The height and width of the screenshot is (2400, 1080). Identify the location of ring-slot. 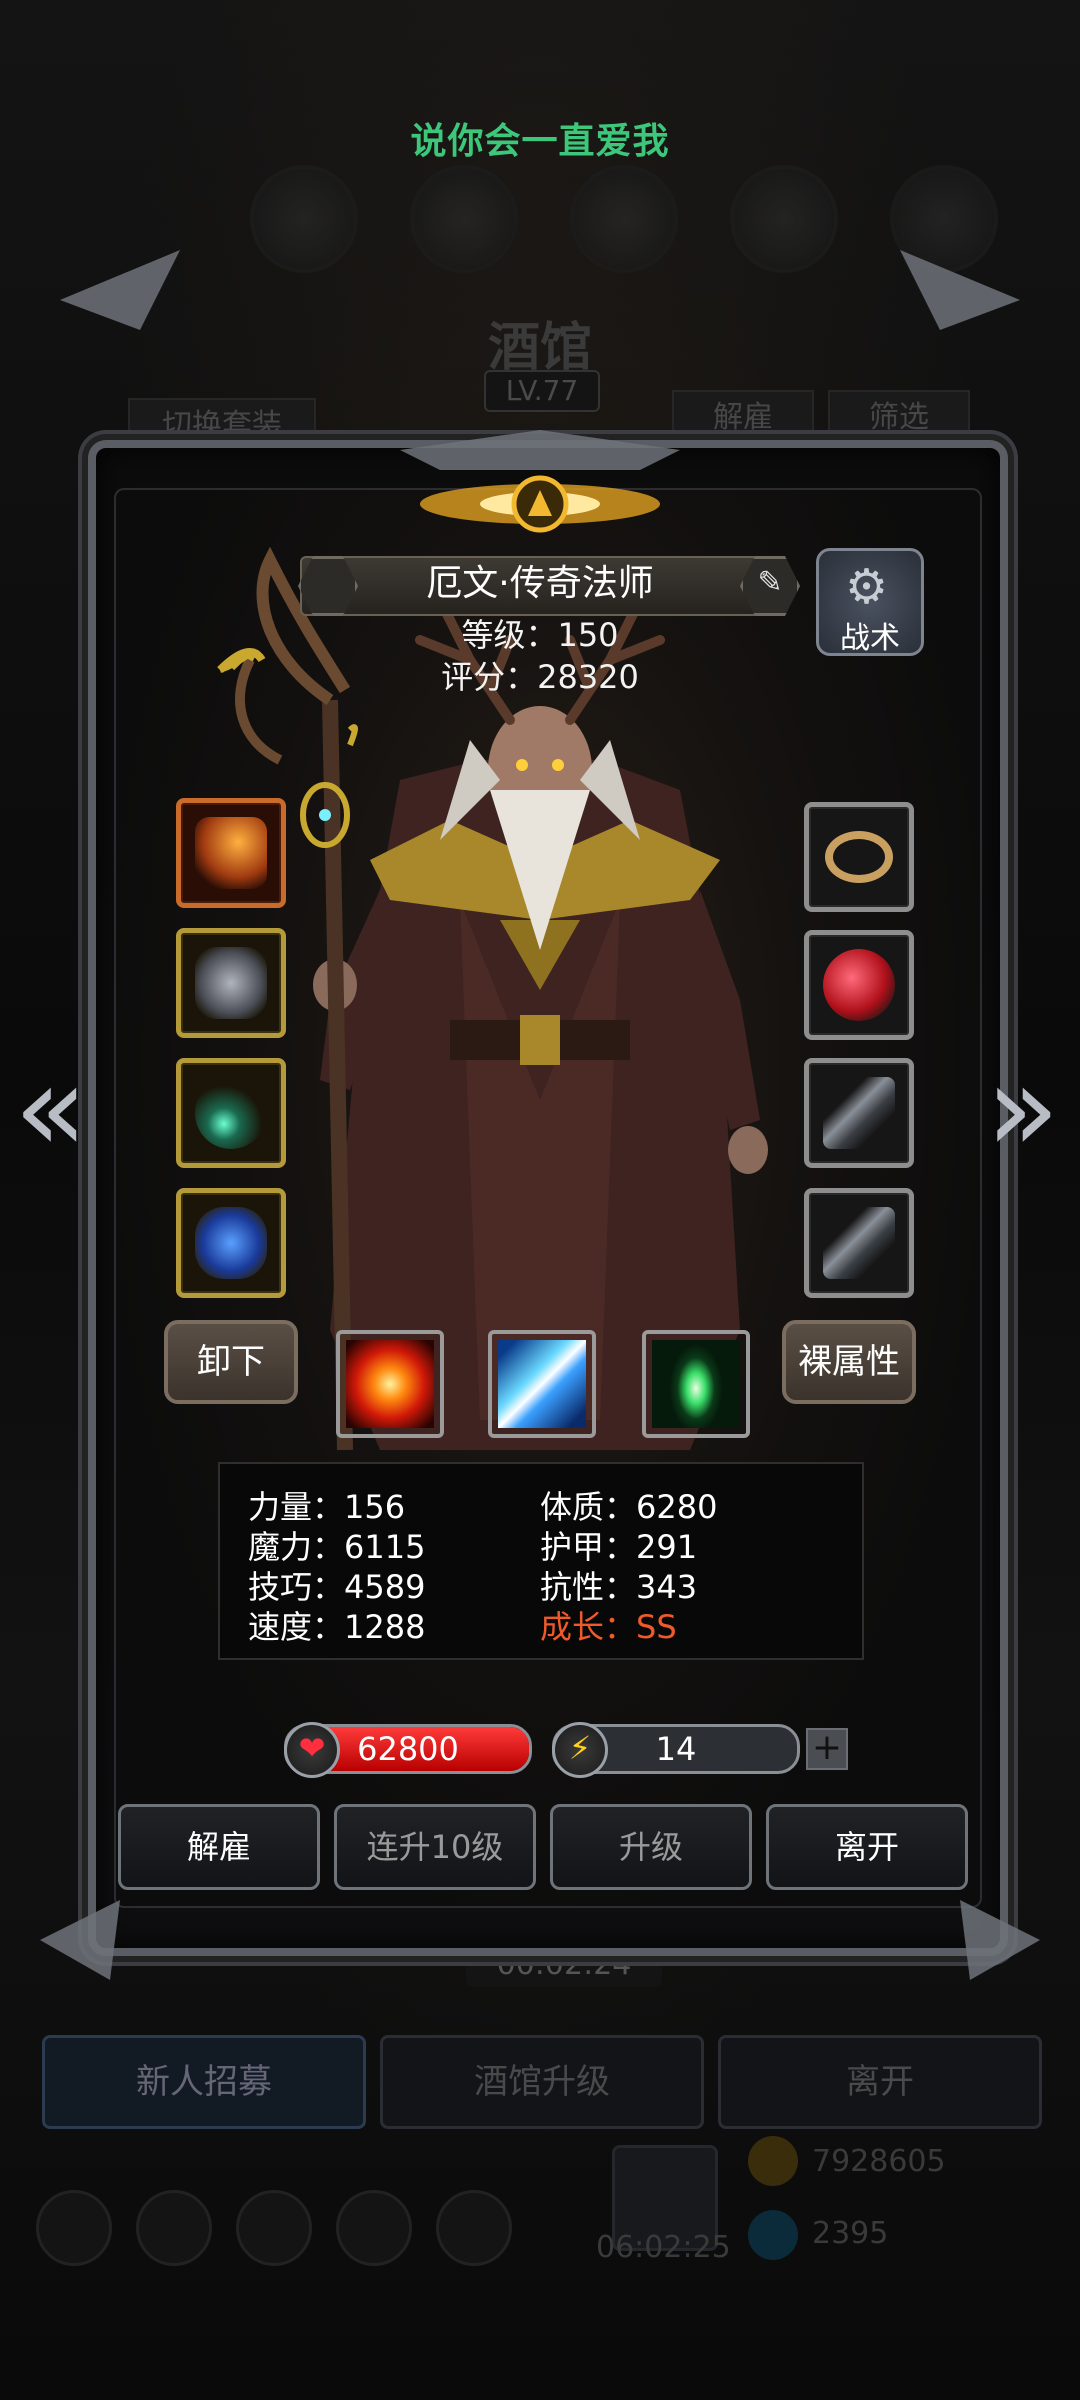
(859, 857).